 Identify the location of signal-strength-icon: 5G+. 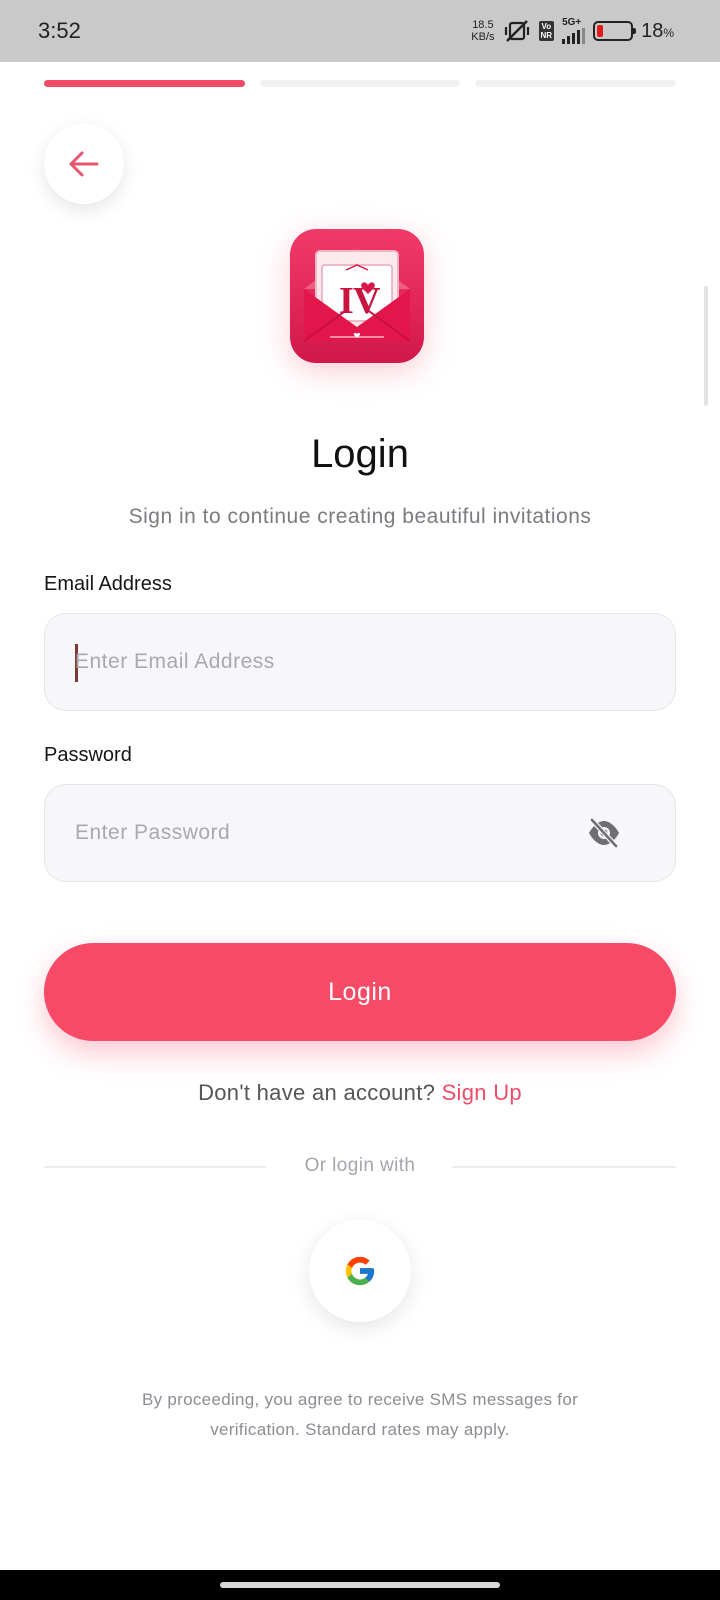
(574, 31).